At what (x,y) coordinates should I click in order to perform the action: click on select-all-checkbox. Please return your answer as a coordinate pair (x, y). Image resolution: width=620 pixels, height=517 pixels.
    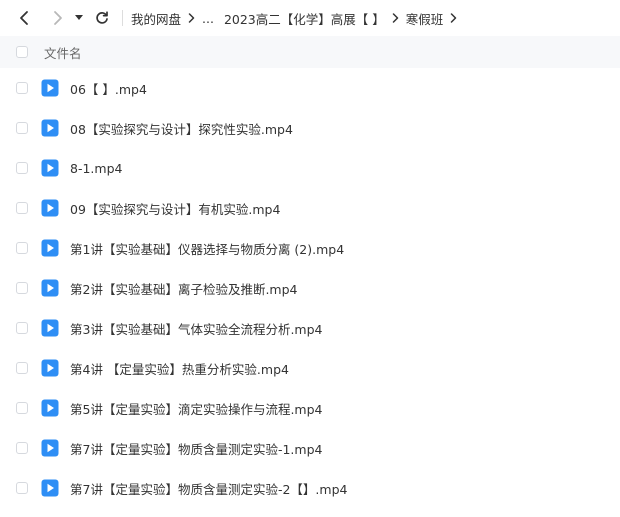
    Looking at the image, I should click on (22, 52).